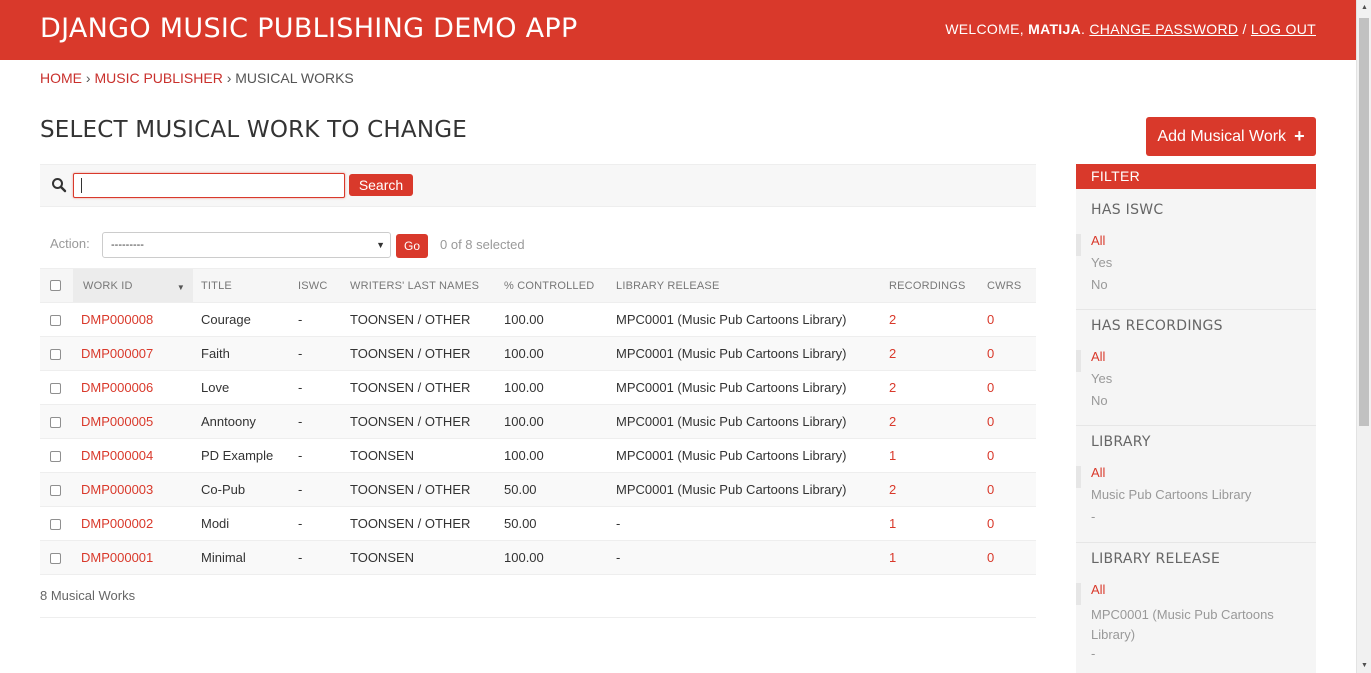 The image size is (1371, 673). What do you see at coordinates (412, 246) in the screenshot?
I see `go-button: Go` at bounding box center [412, 246].